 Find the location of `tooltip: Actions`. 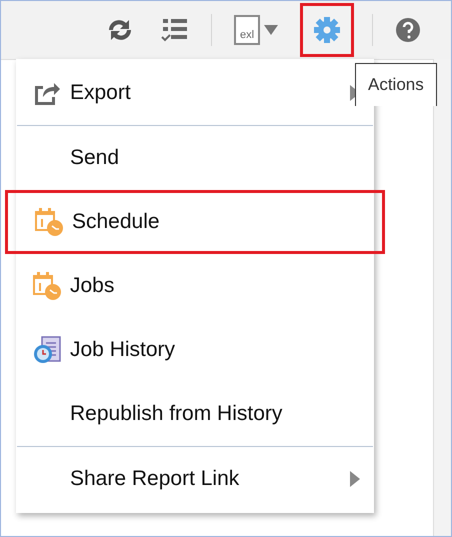

tooltip: Actions is located at coordinates (396, 84).